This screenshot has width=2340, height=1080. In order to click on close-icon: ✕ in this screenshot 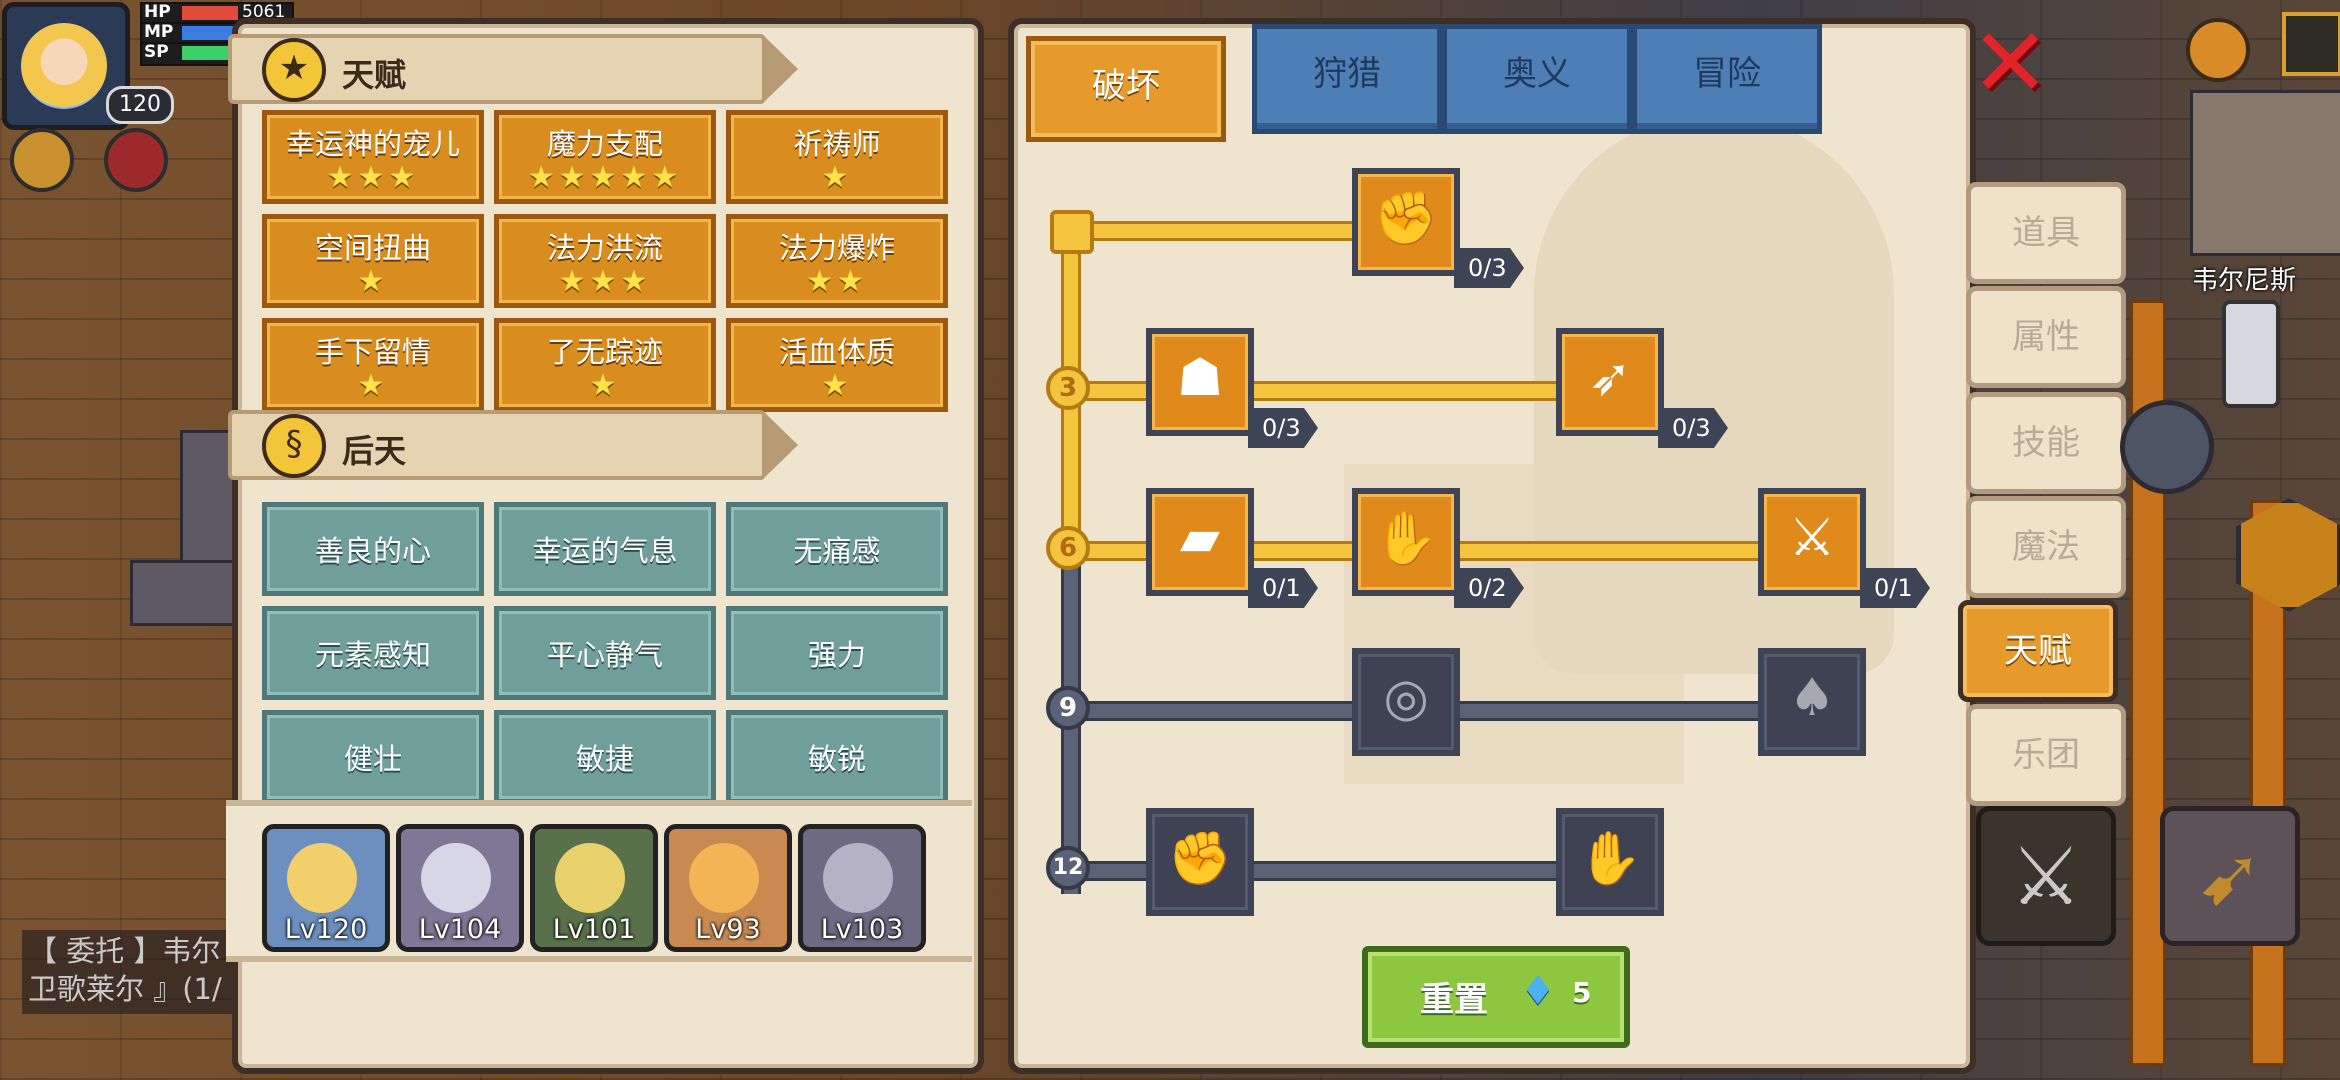, I will do `click(2010, 63)`.